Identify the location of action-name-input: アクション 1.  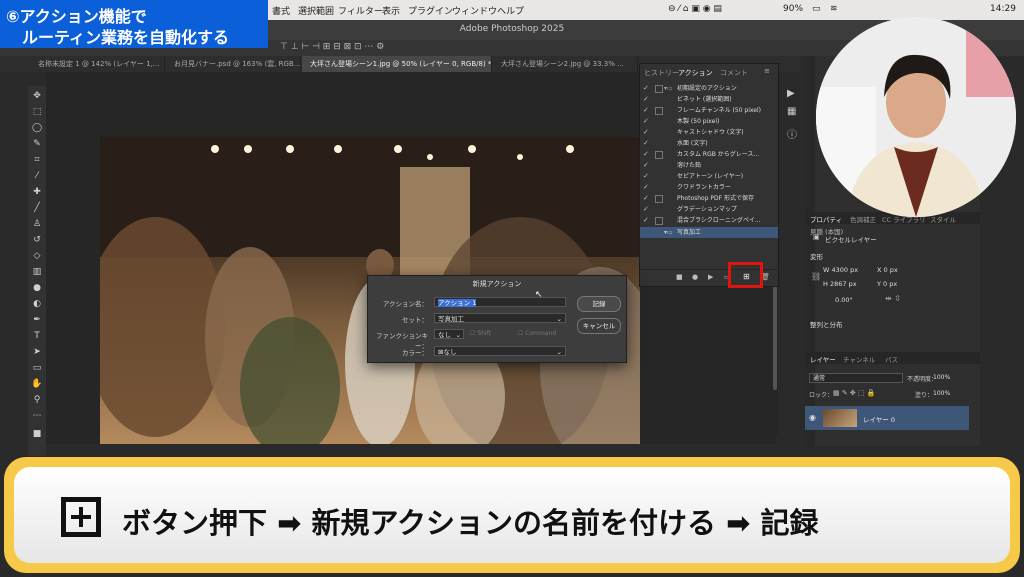
(500, 302).